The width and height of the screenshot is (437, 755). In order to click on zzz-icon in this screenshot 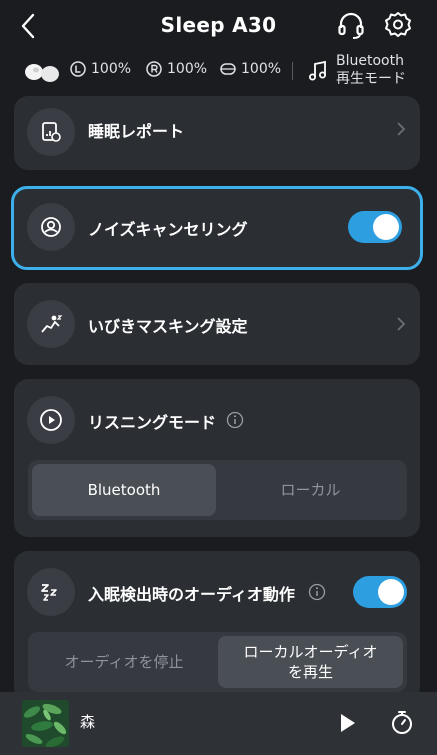, I will do `click(49, 592)`.